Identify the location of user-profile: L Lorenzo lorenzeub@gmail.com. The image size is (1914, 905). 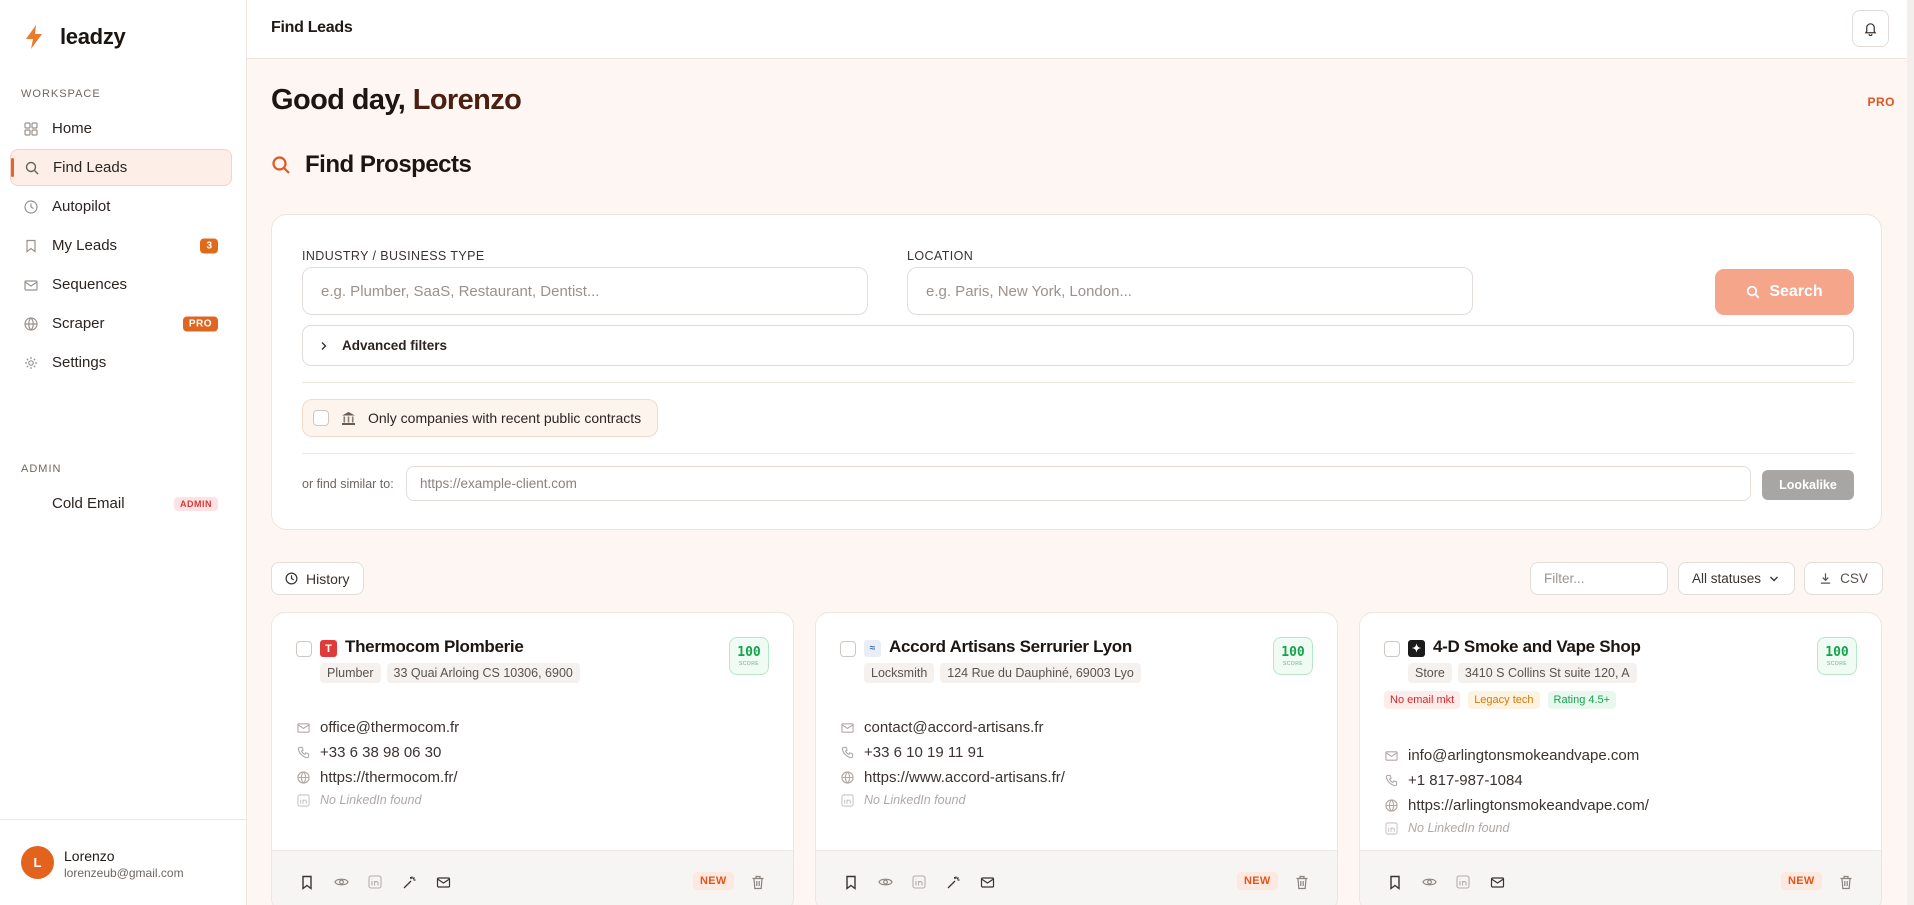
(123, 862).